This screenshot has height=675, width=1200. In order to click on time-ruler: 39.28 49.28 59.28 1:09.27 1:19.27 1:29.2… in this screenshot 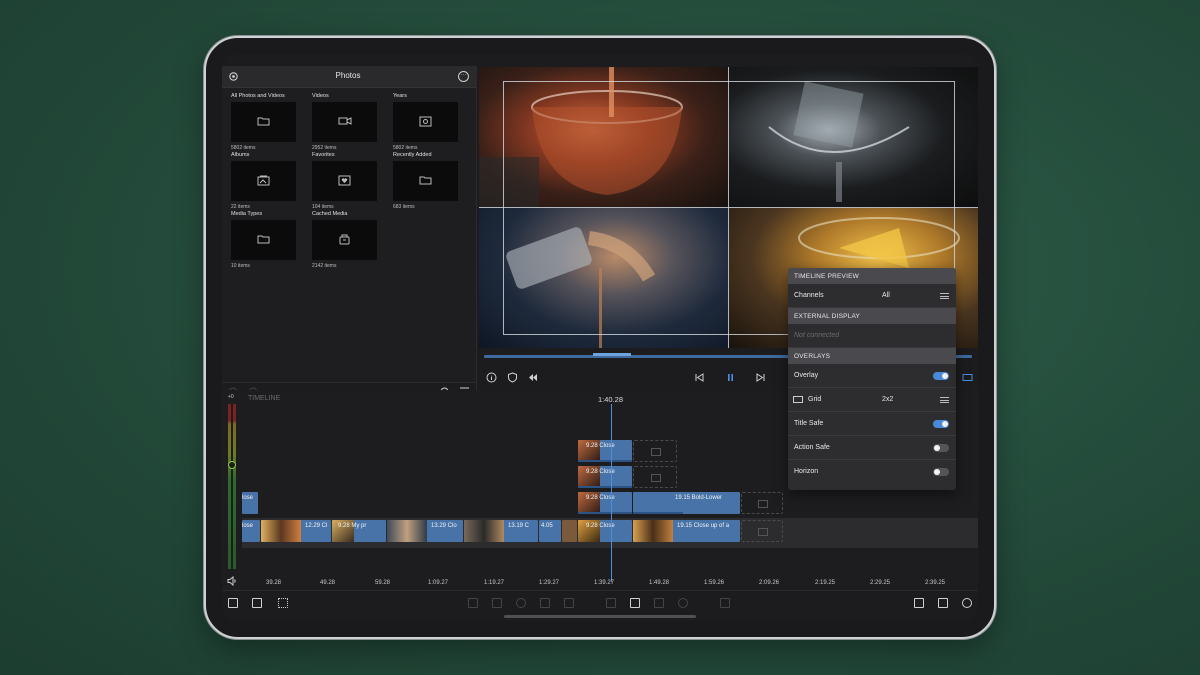, I will do `click(600, 583)`.